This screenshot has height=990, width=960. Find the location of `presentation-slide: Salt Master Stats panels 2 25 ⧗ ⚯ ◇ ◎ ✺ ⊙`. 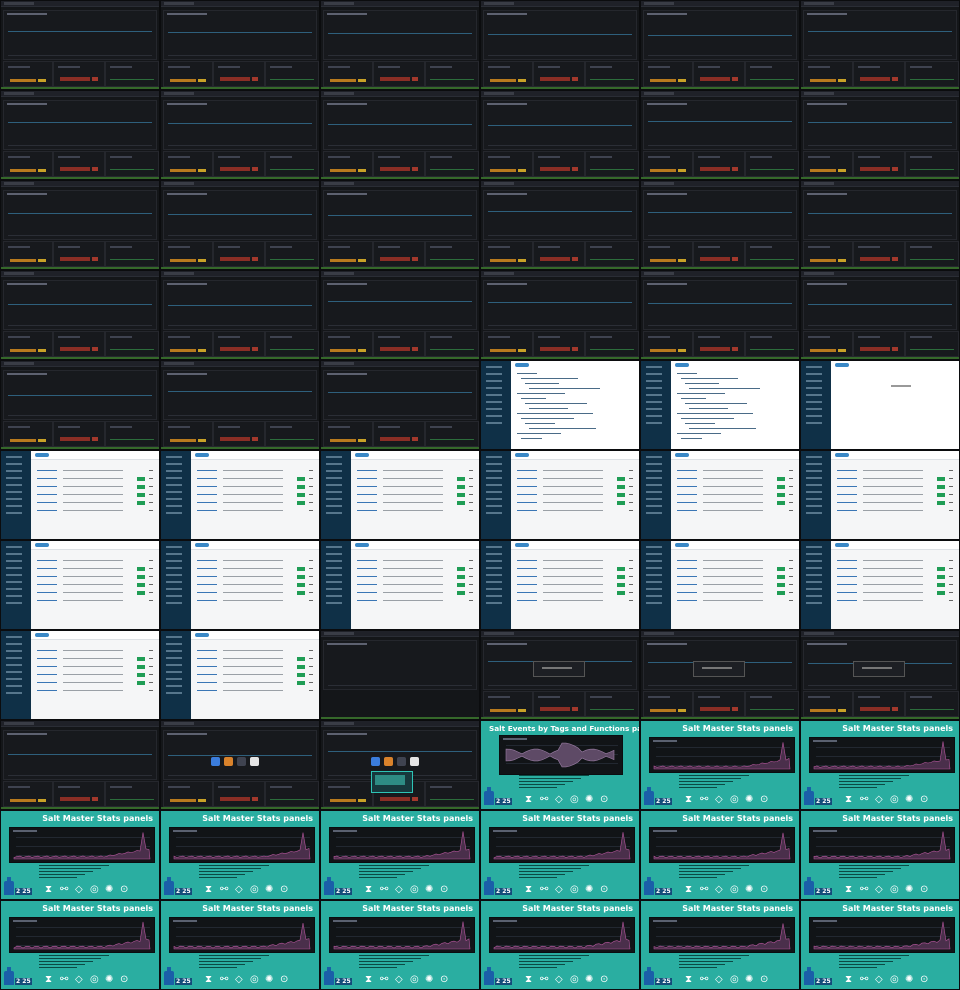

presentation-slide: Salt Master Stats panels 2 25 ⧗ ⚯ ◇ ◎ ✺ ⊙ is located at coordinates (880, 765).